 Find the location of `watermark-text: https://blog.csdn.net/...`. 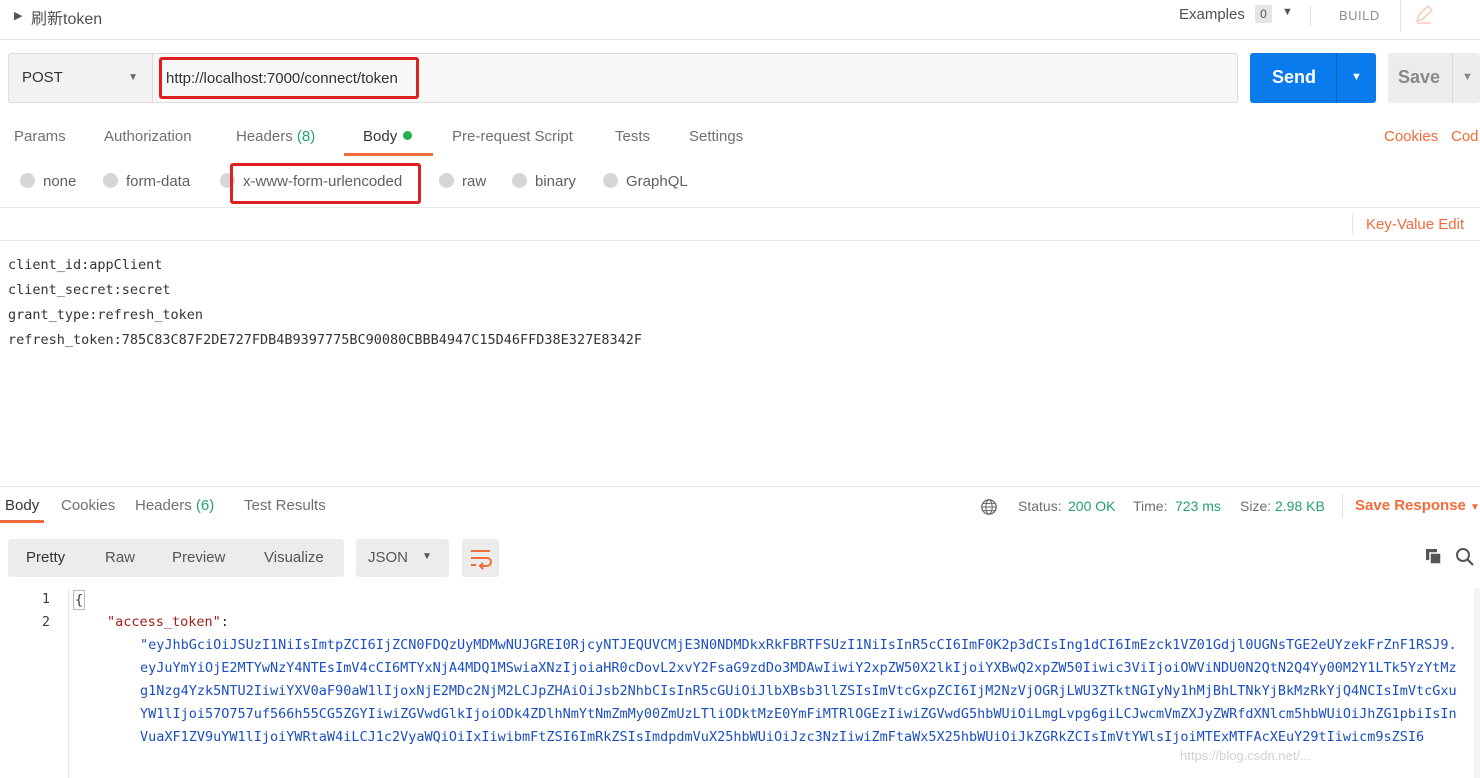

watermark-text: https://blog.csdn.net/... is located at coordinates (1245, 755).